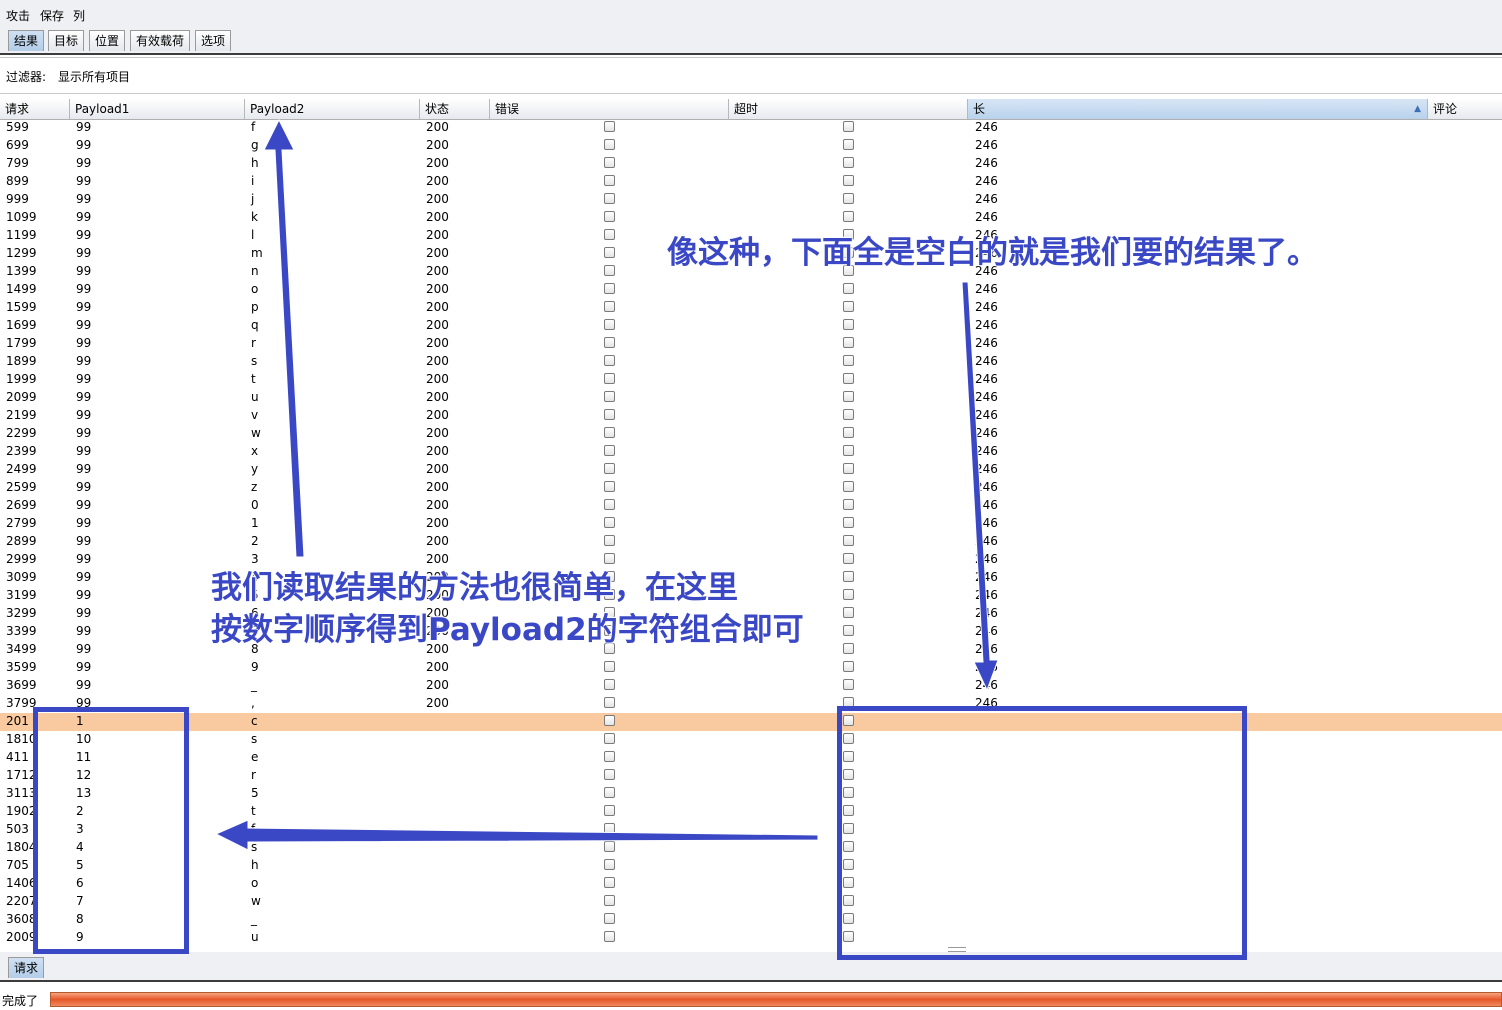  I want to click on cell-payload2: y, so click(255, 469).